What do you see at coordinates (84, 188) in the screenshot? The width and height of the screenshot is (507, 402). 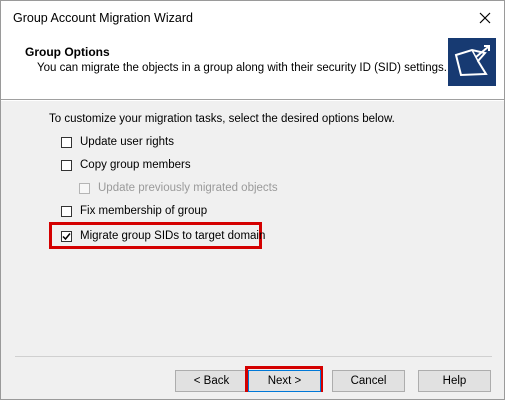 I see `update-previously-migrated-checkbox` at bounding box center [84, 188].